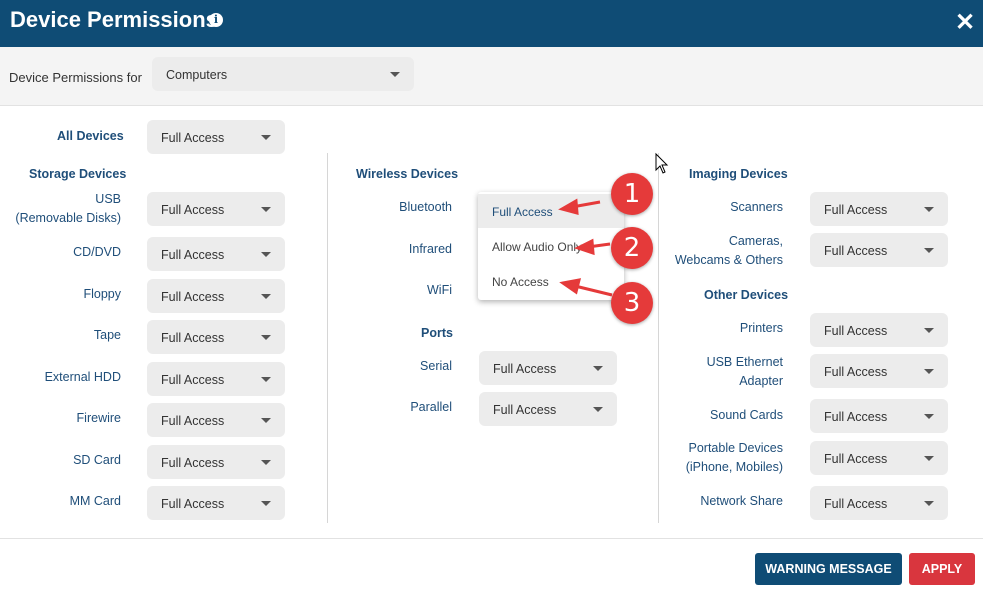 The height and width of the screenshot is (594, 983). I want to click on footer-divider, so click(491, 538).